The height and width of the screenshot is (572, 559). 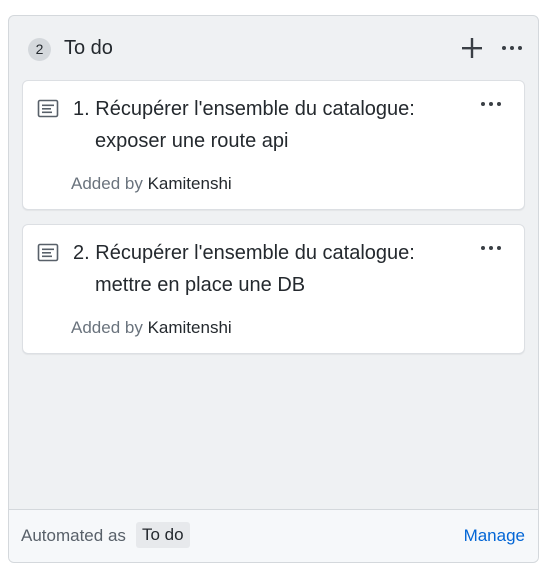 What do you see at coordinates (81, 109) in the screenshot?
I see `card-number: 1.` at bounding box center [81, 109].